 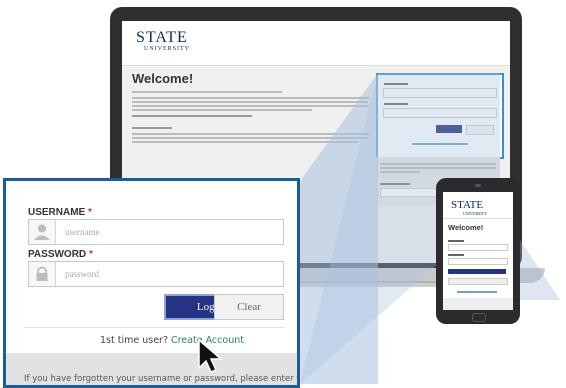 I want to click on username-label: USERNAME *, so click(x=60, y=212).